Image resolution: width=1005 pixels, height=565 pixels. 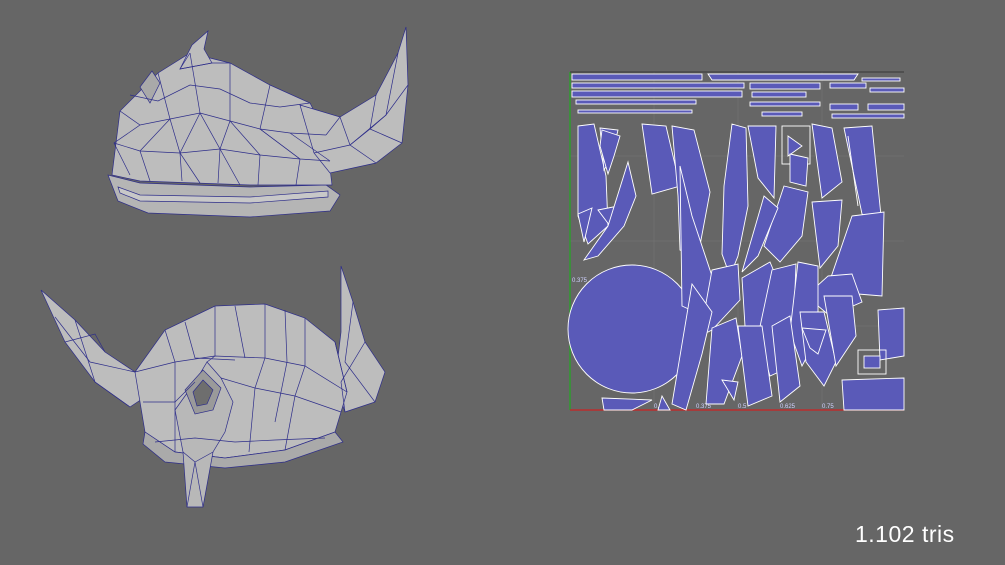 I want to click on uv-tick-x-2: 0.5, so click(x=742, y=407).